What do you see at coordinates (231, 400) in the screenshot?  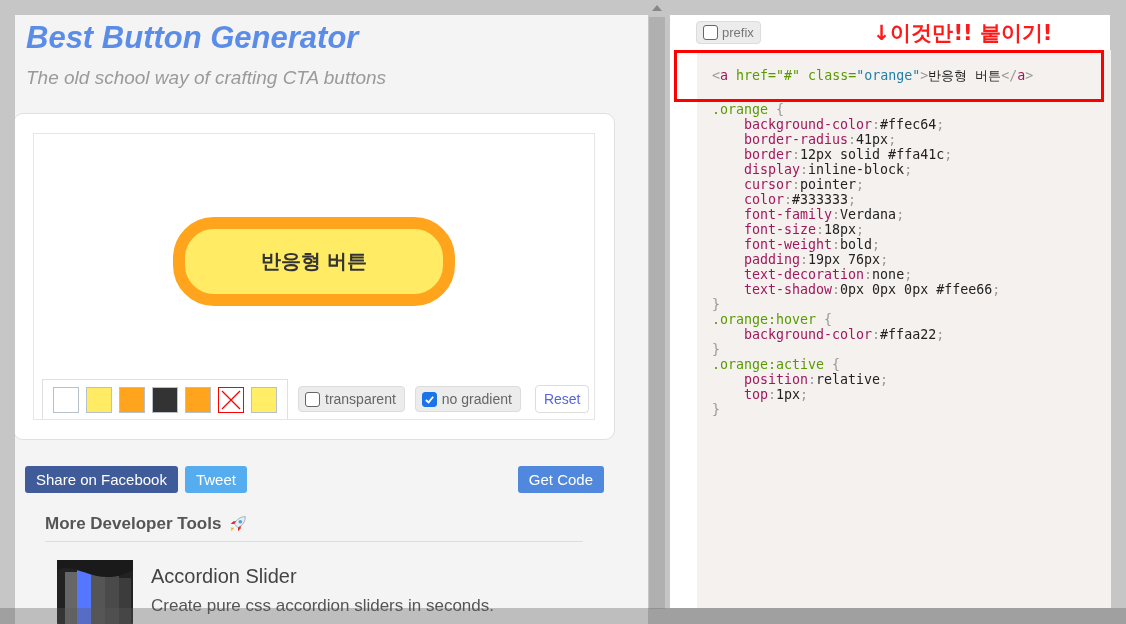 I see `no-color-swatch` at bounding box center [231, 400].